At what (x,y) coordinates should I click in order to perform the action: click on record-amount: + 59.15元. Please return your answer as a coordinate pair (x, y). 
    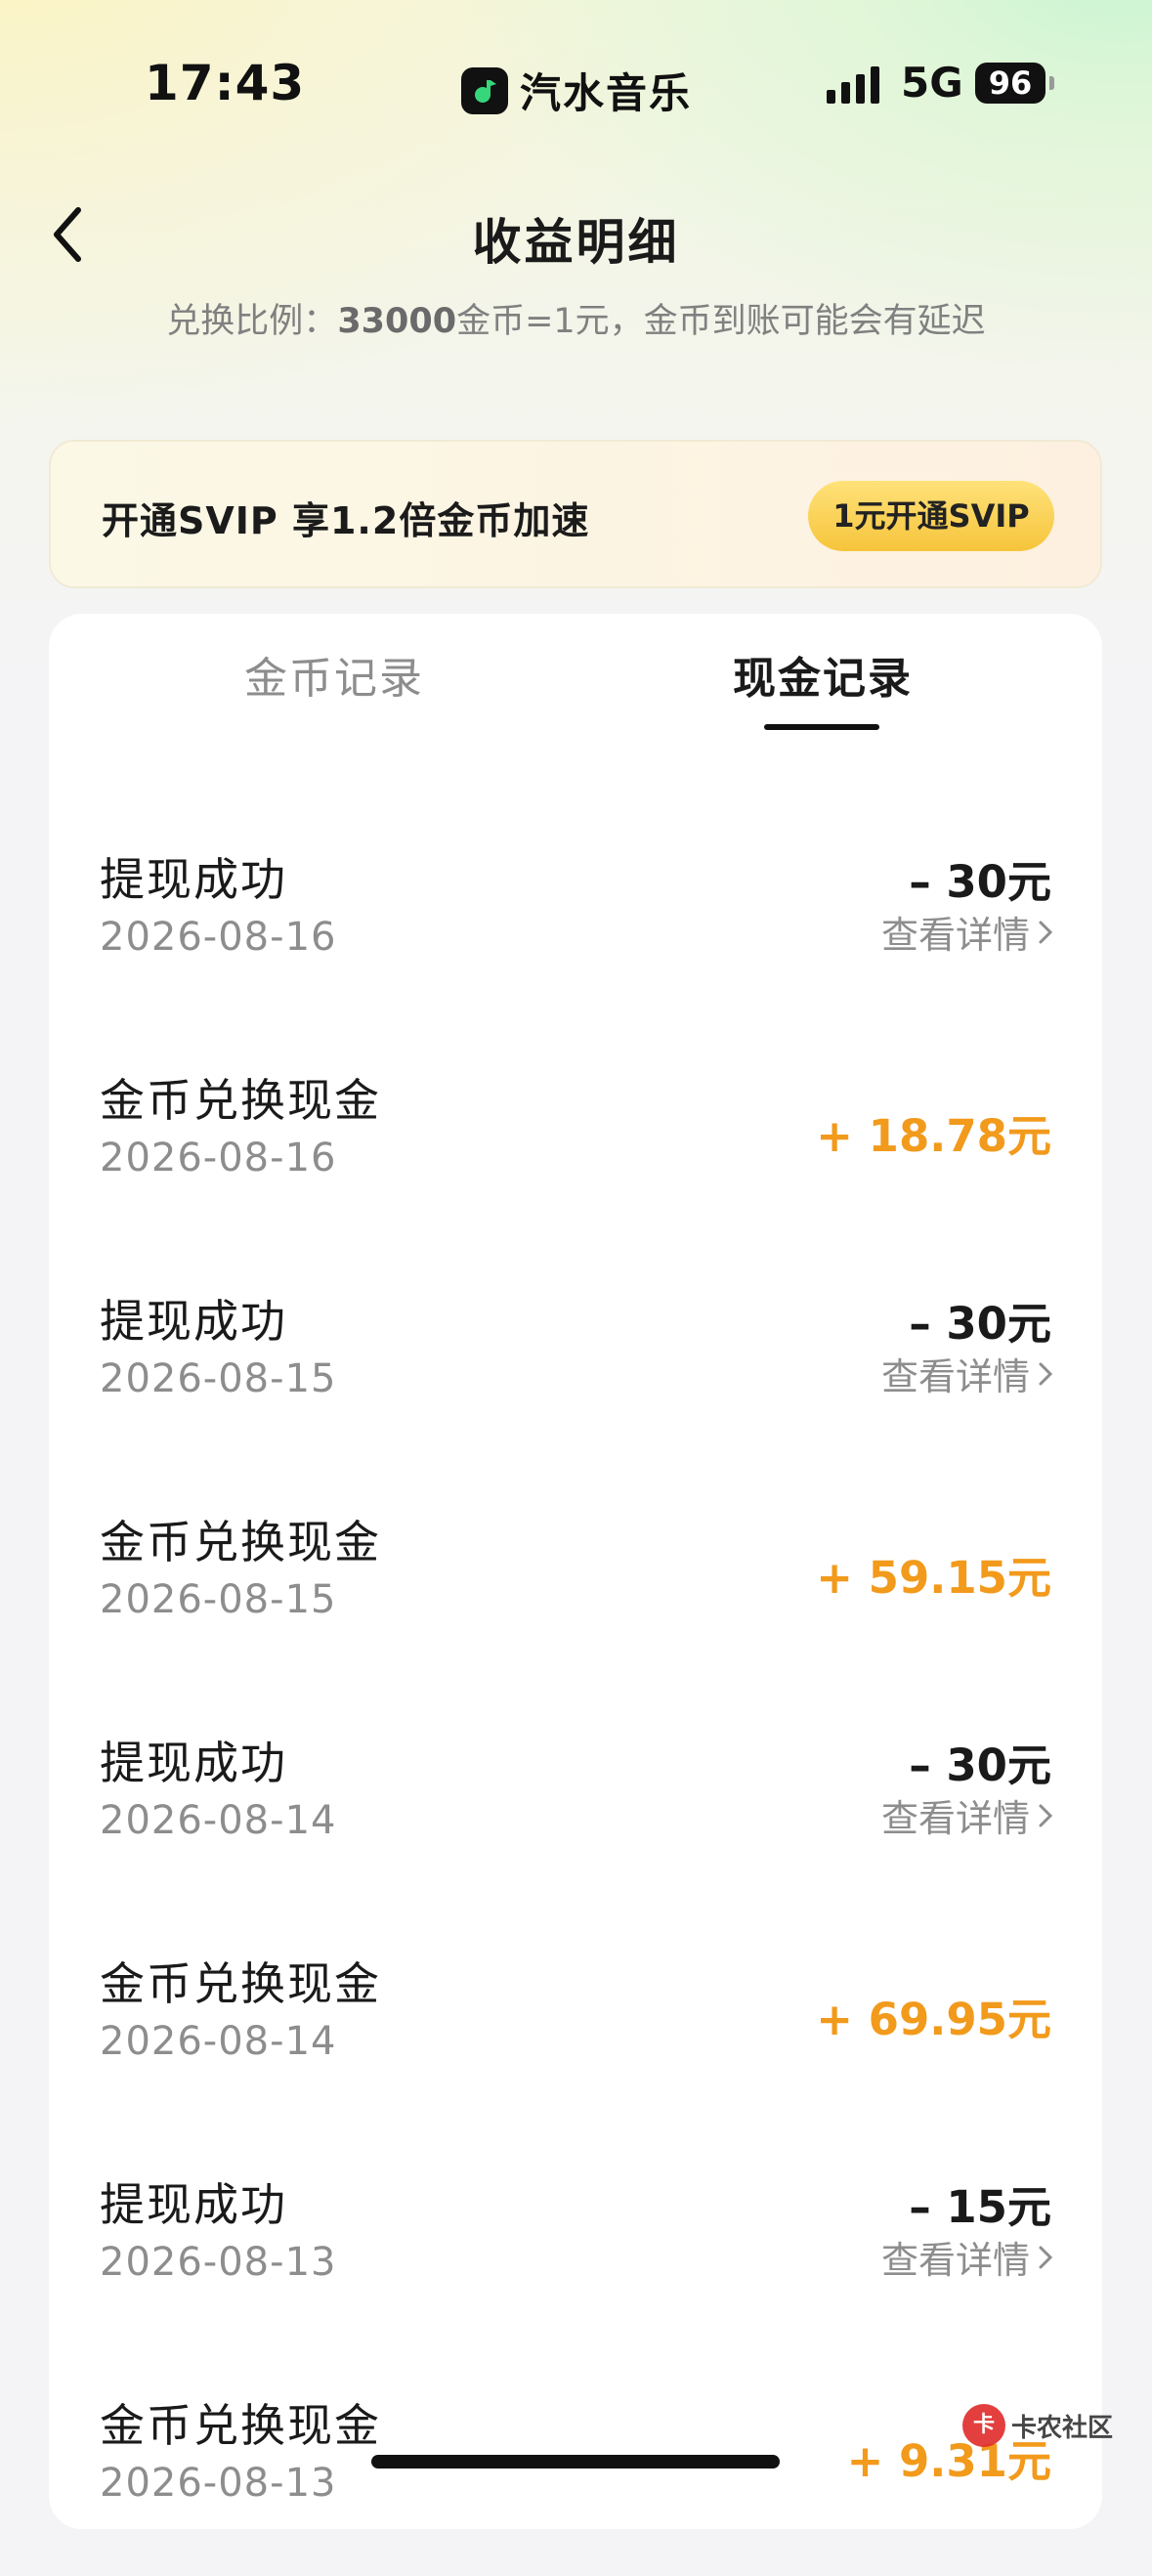
    Looking at the image, I should click on (933, 1578).